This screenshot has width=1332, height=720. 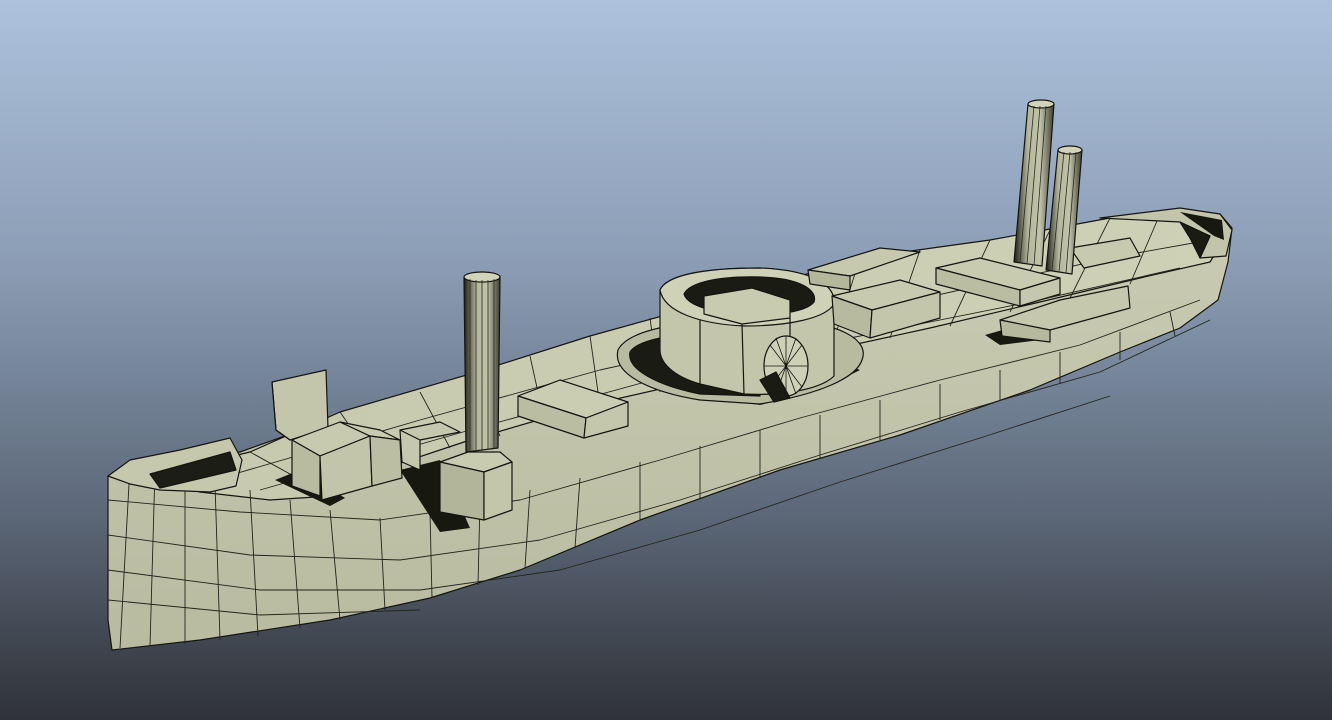 I want to click on funnel-fore, so click(x=482, y=362).